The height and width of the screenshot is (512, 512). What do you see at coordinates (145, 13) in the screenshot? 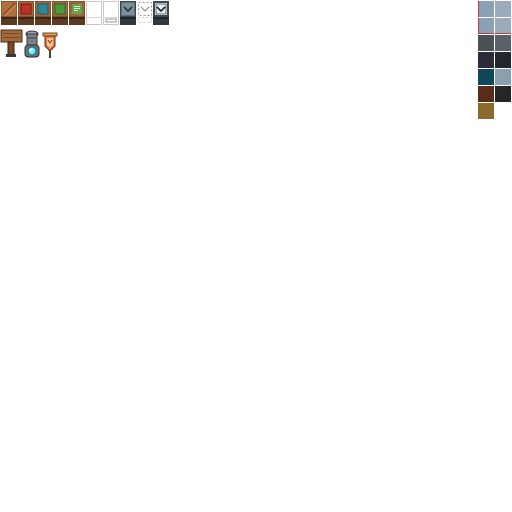
I see `dashed-outline-arrow-icon` at bounding box center [145, 13].